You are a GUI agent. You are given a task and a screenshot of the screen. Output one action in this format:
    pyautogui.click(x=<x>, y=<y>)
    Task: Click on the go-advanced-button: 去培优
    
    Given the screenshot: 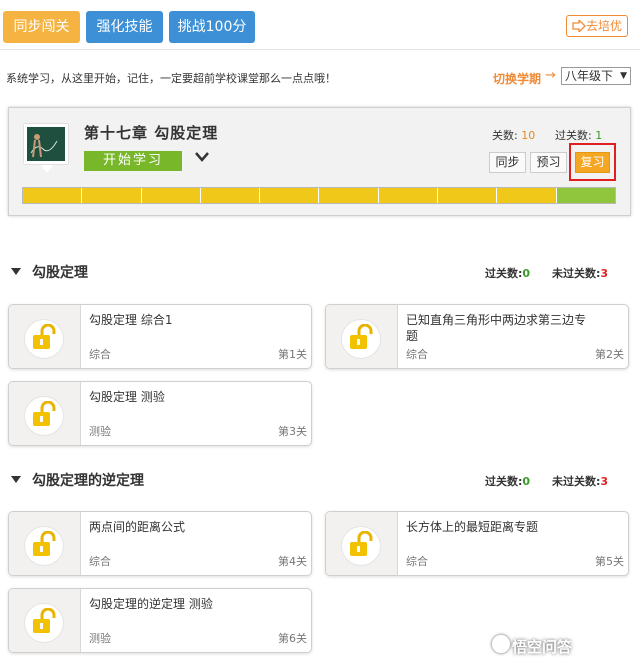 What is the action you would take?
    pyautogui.click(x=597, y=26)
    